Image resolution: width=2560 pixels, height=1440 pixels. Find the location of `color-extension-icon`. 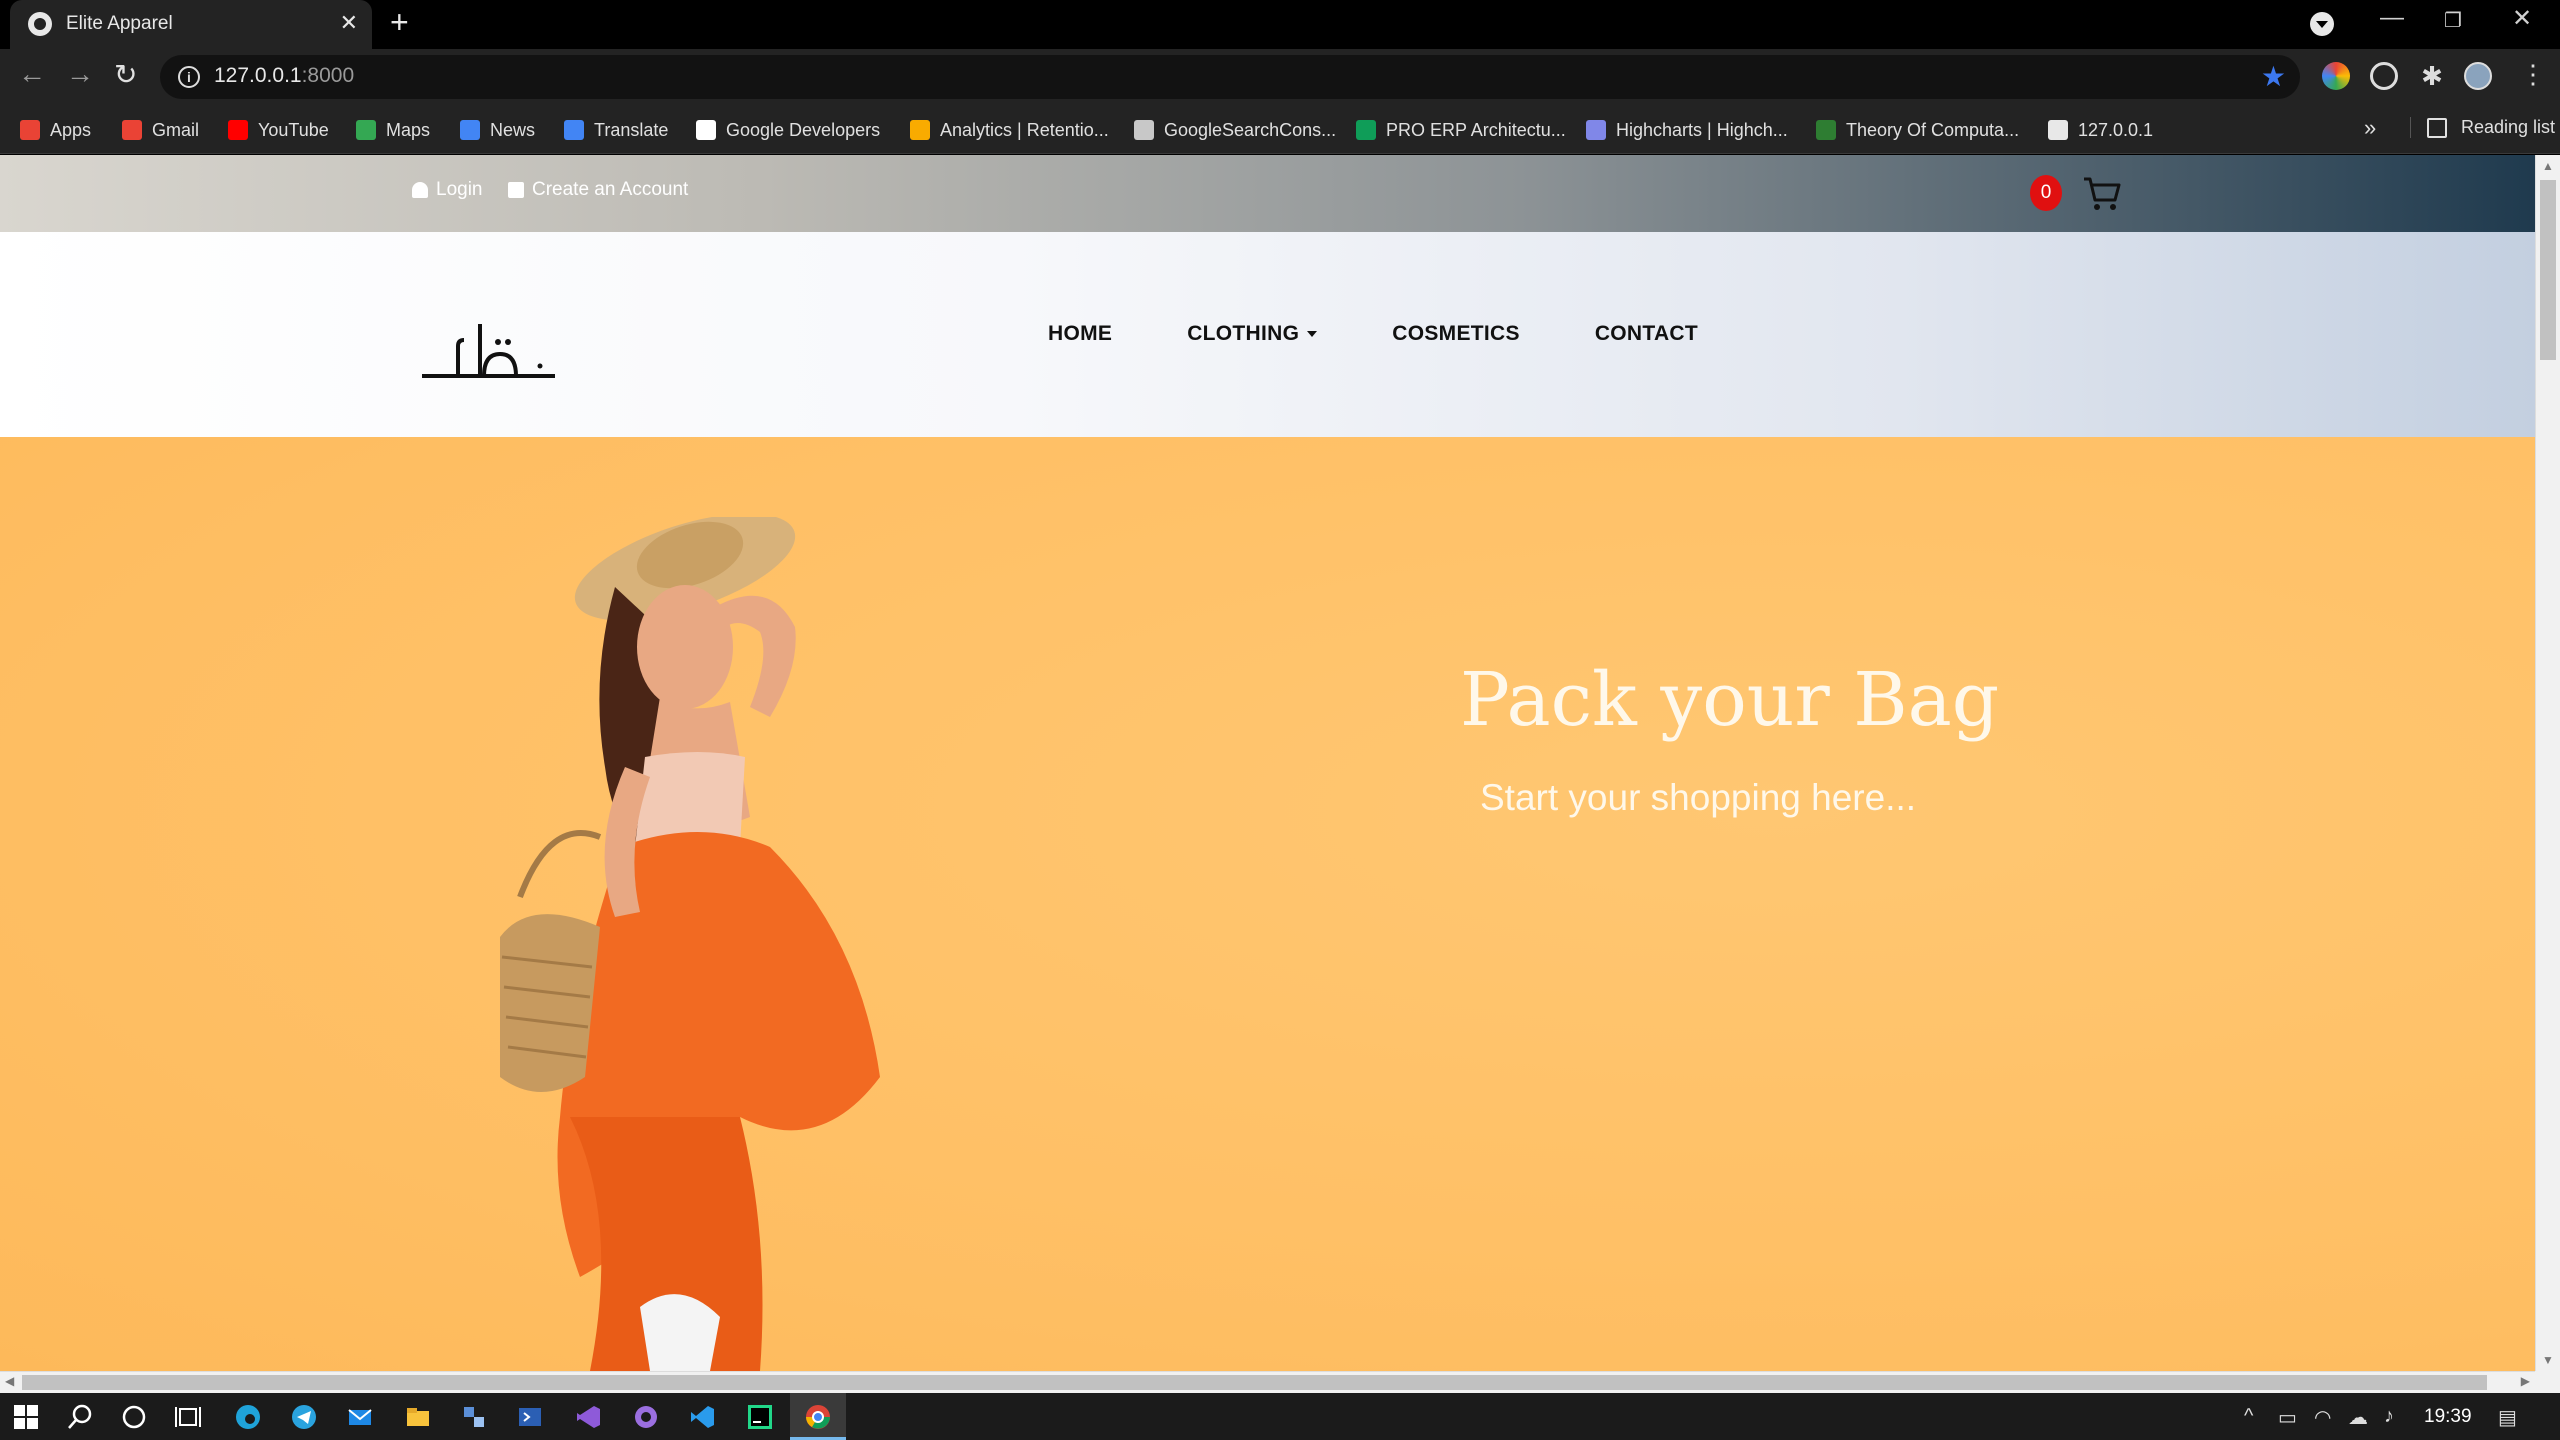

color-extension-icon is located at coordinates (2336, 76).